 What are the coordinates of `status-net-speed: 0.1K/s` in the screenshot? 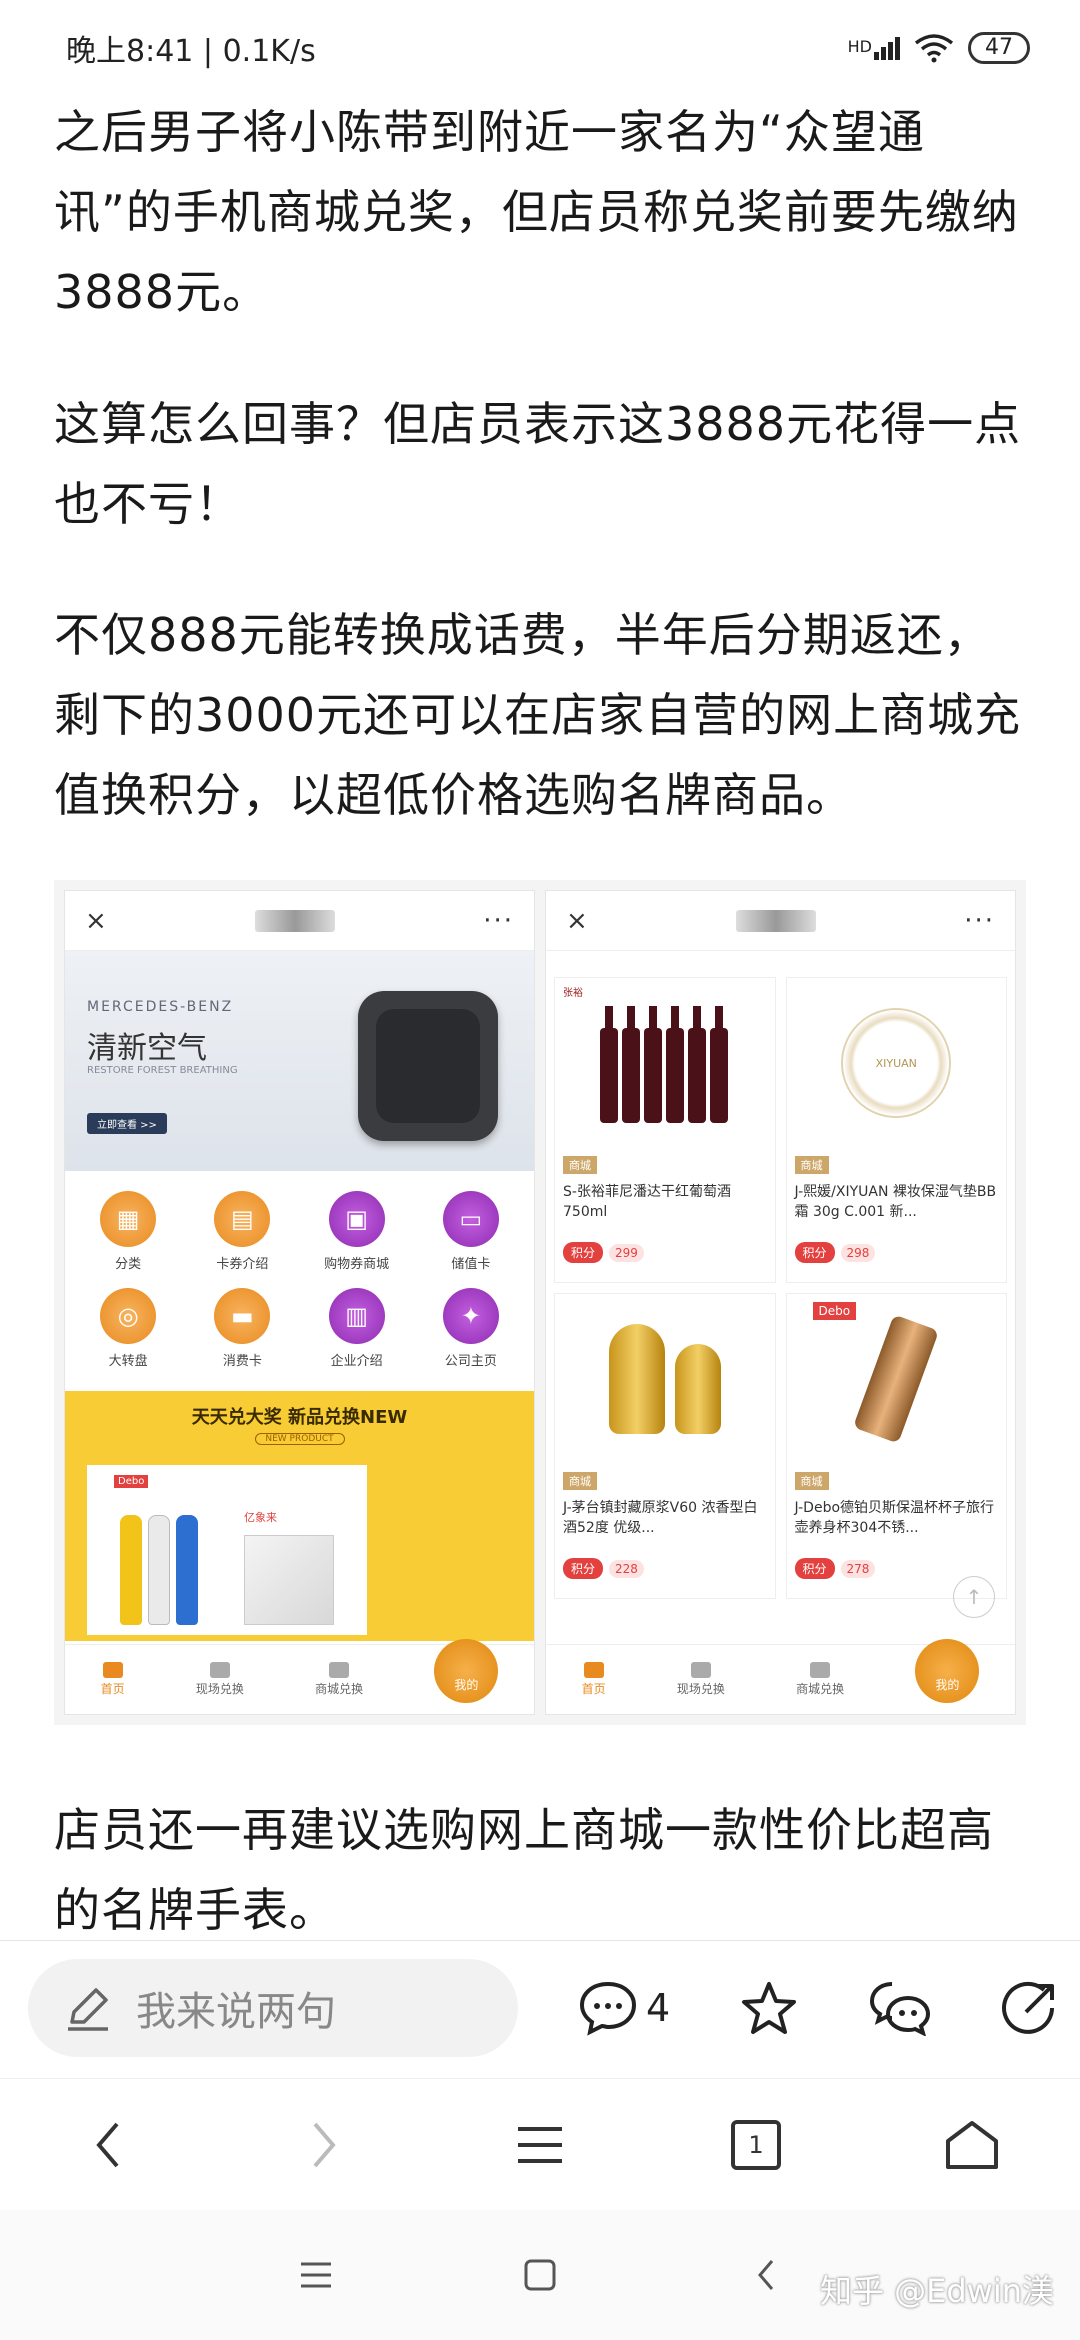 It's located at (269, 51).